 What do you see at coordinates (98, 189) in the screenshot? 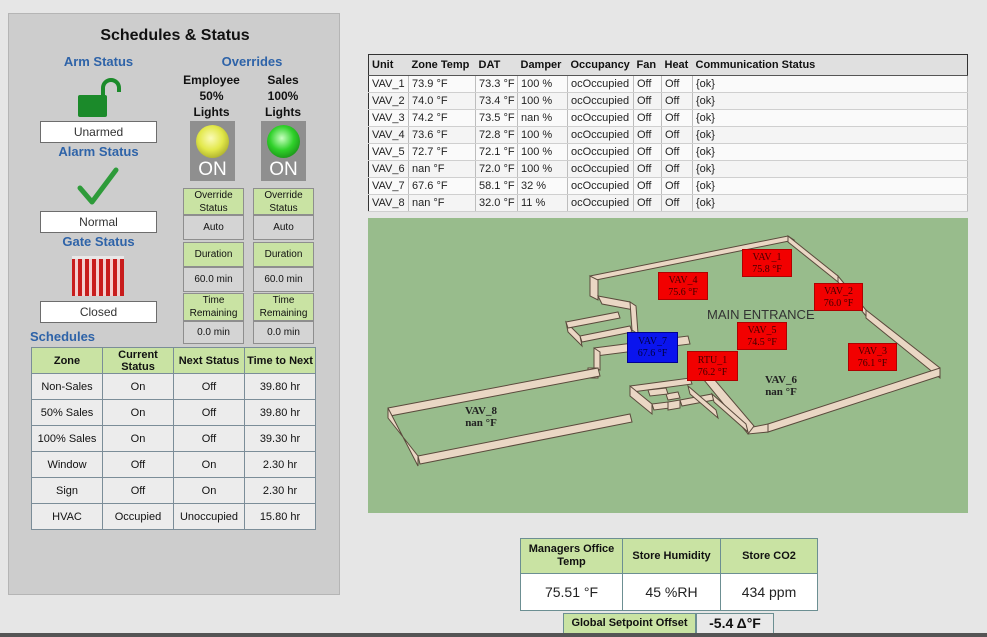
I see `checkmark-icon` at bounding box center [98, 189].